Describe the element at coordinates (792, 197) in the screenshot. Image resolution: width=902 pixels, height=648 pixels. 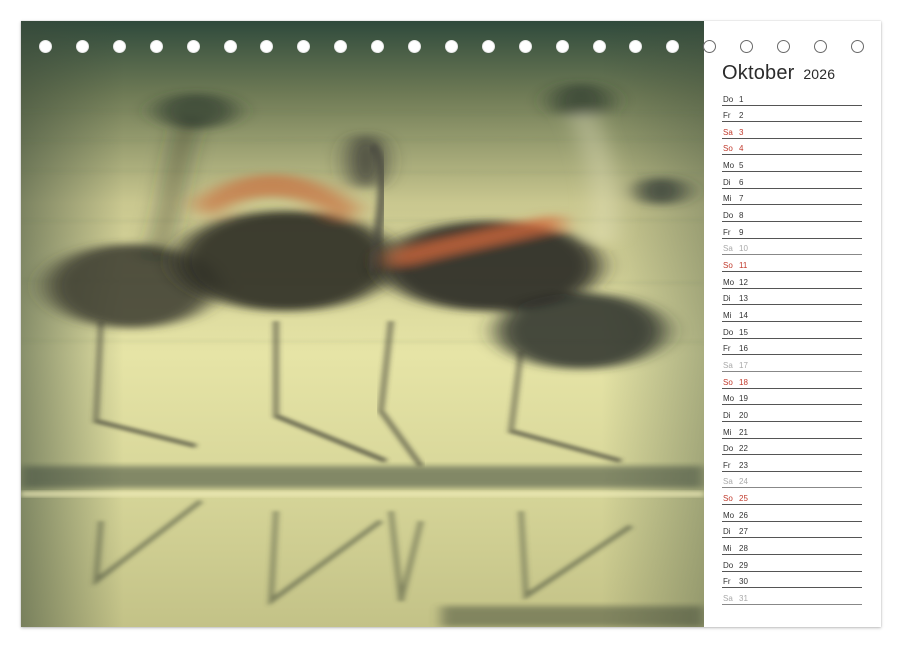
I see `day-row: Mi 7` at that location.